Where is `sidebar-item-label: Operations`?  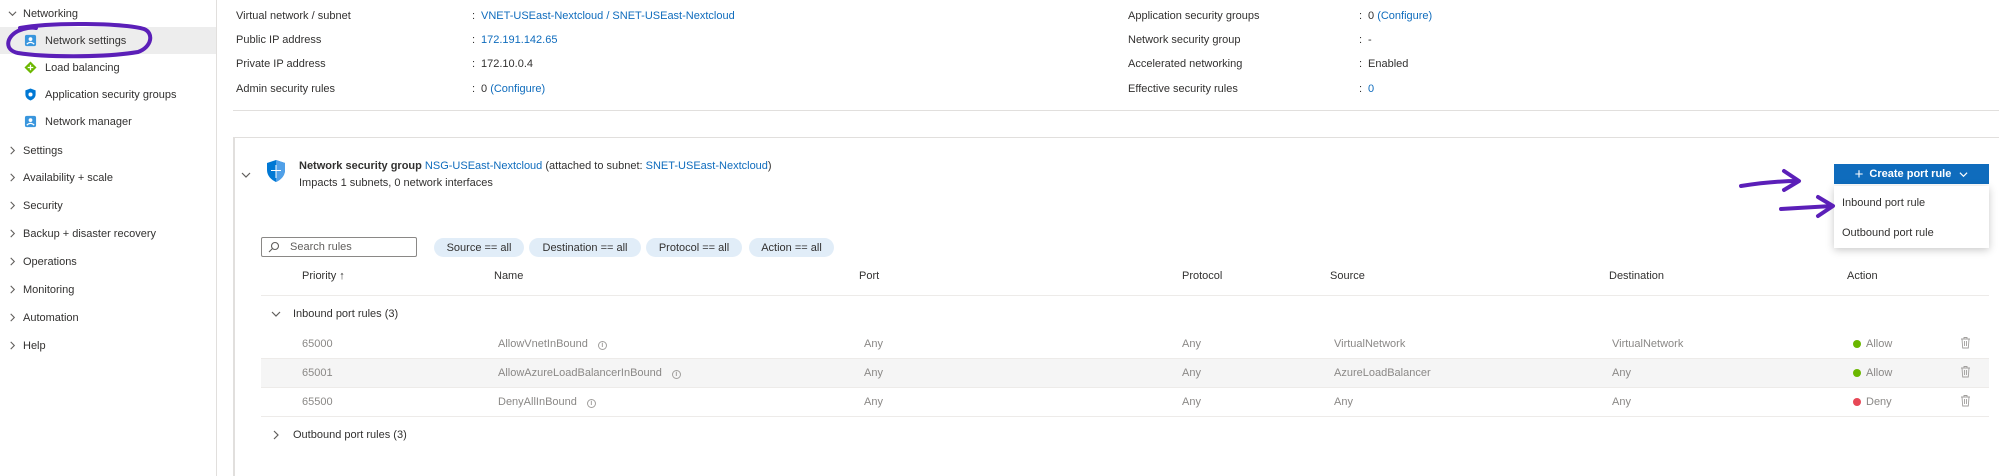
sidebar-item-label: Operations is located at coordinates (50, 261).